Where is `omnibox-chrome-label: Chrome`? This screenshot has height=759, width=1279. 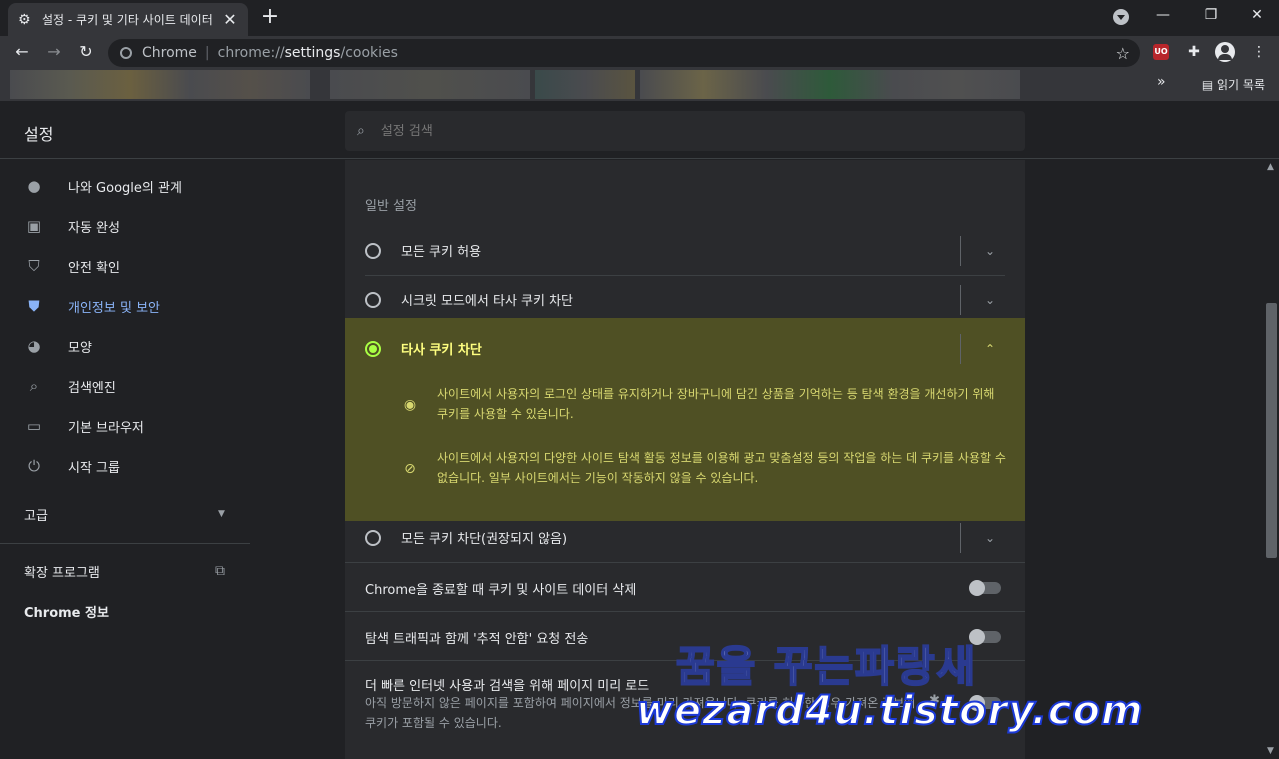 omnibox-chrome-label: Chrome is located at coordinates (169, 53).